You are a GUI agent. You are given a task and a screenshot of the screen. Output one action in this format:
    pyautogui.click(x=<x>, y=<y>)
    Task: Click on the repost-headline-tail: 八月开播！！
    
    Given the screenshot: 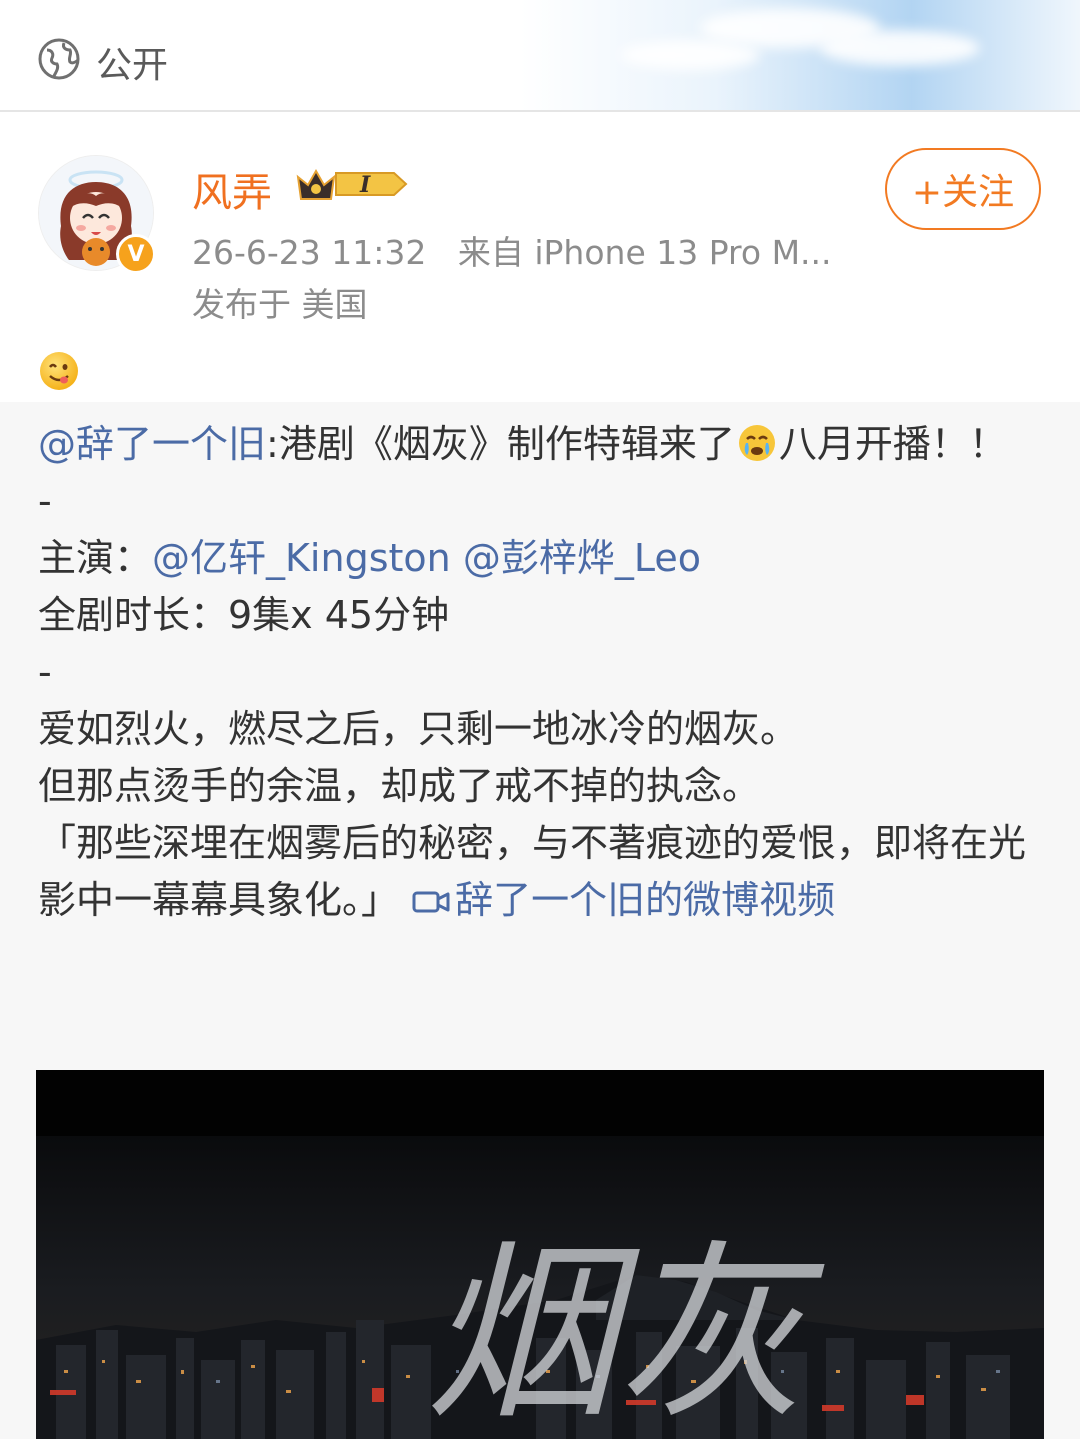 What is the action you would take?
    pyautogui.click(x=892, y=444)
    